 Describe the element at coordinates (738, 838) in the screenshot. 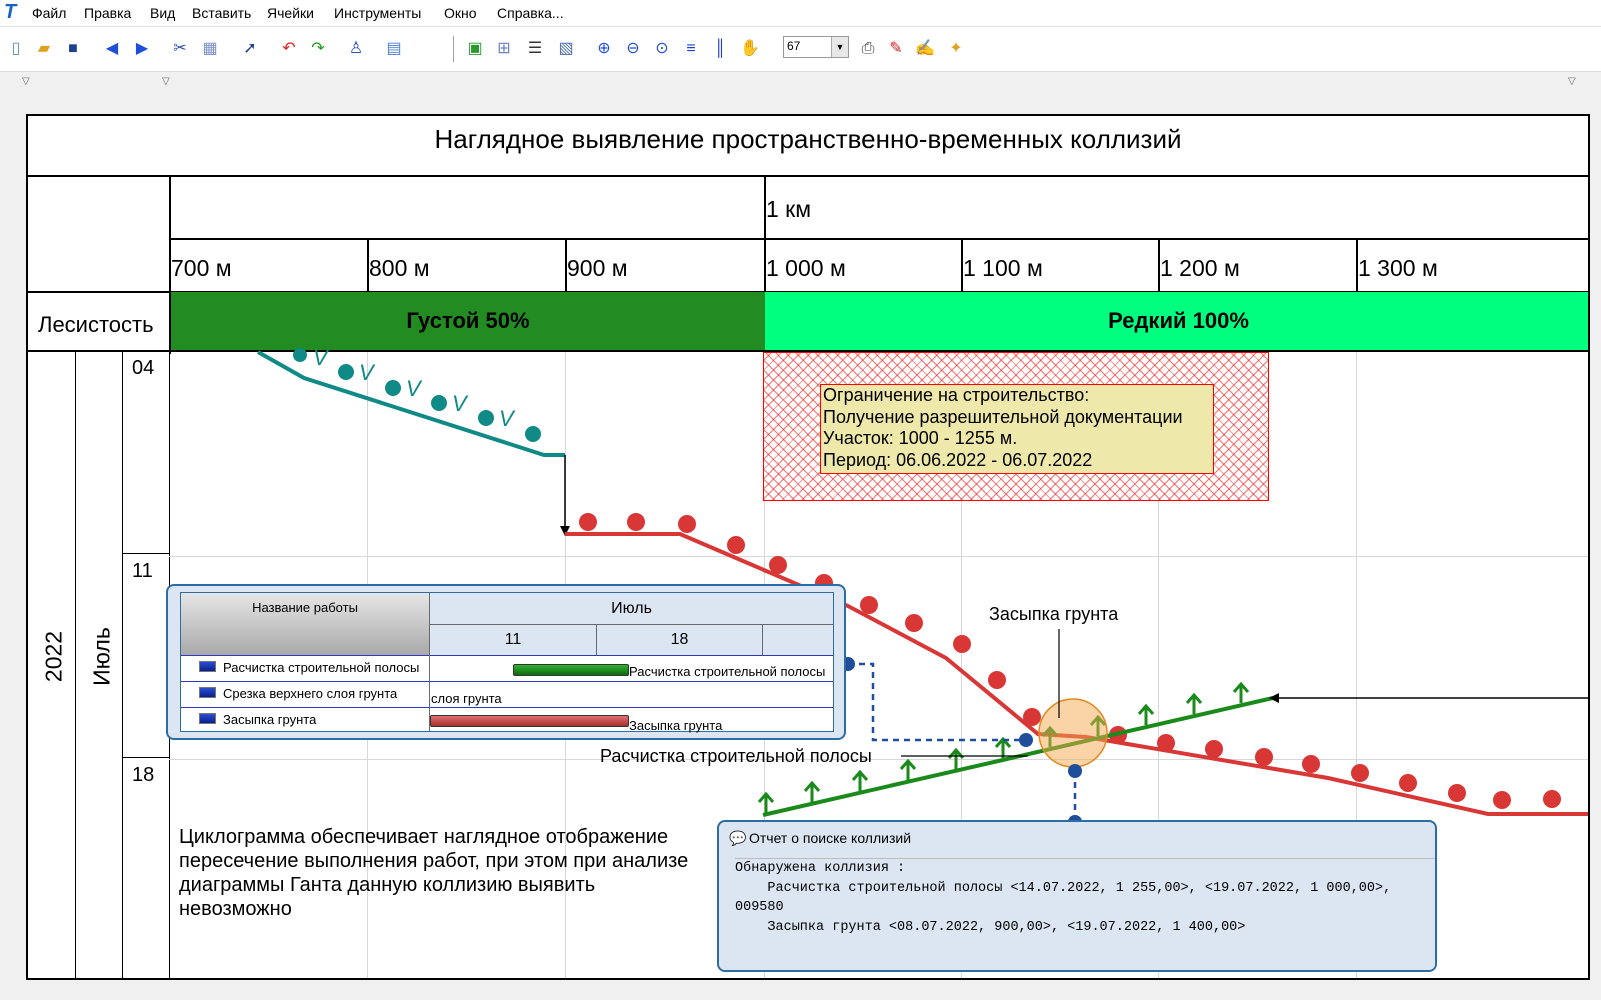

I see `speech-bubble-icon: 💬` at that location.